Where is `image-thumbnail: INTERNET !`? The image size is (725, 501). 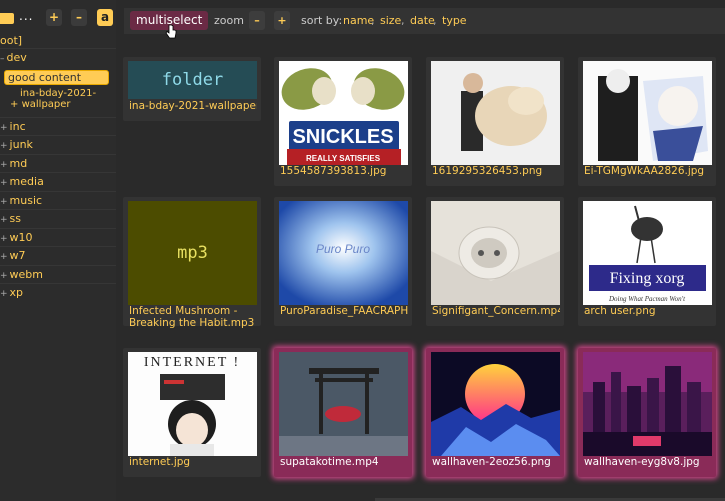 image-thumbnail: INTERNET ! is located at coordinates (192, 404).